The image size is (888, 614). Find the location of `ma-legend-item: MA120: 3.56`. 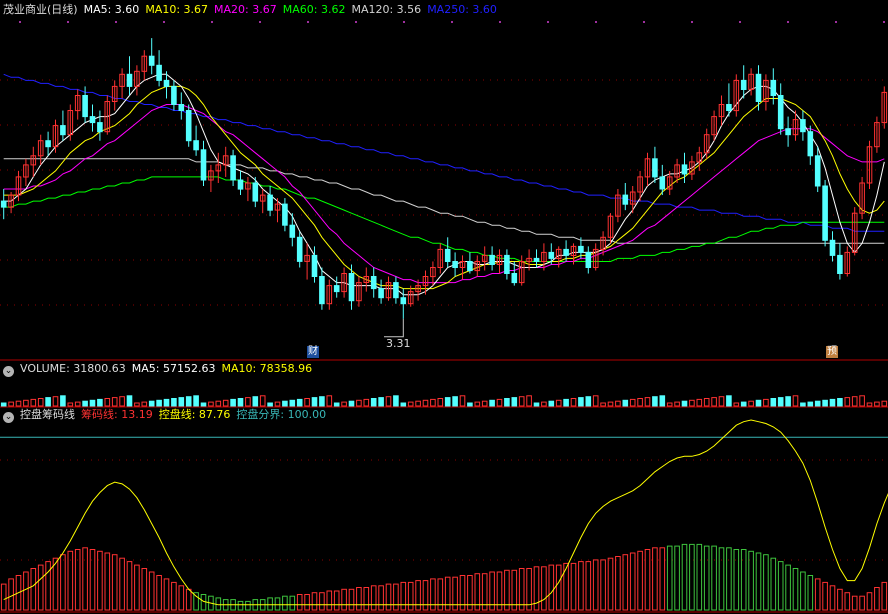

ma-legend-item: MA120: 3.56 is located at coordinates (386, 9).